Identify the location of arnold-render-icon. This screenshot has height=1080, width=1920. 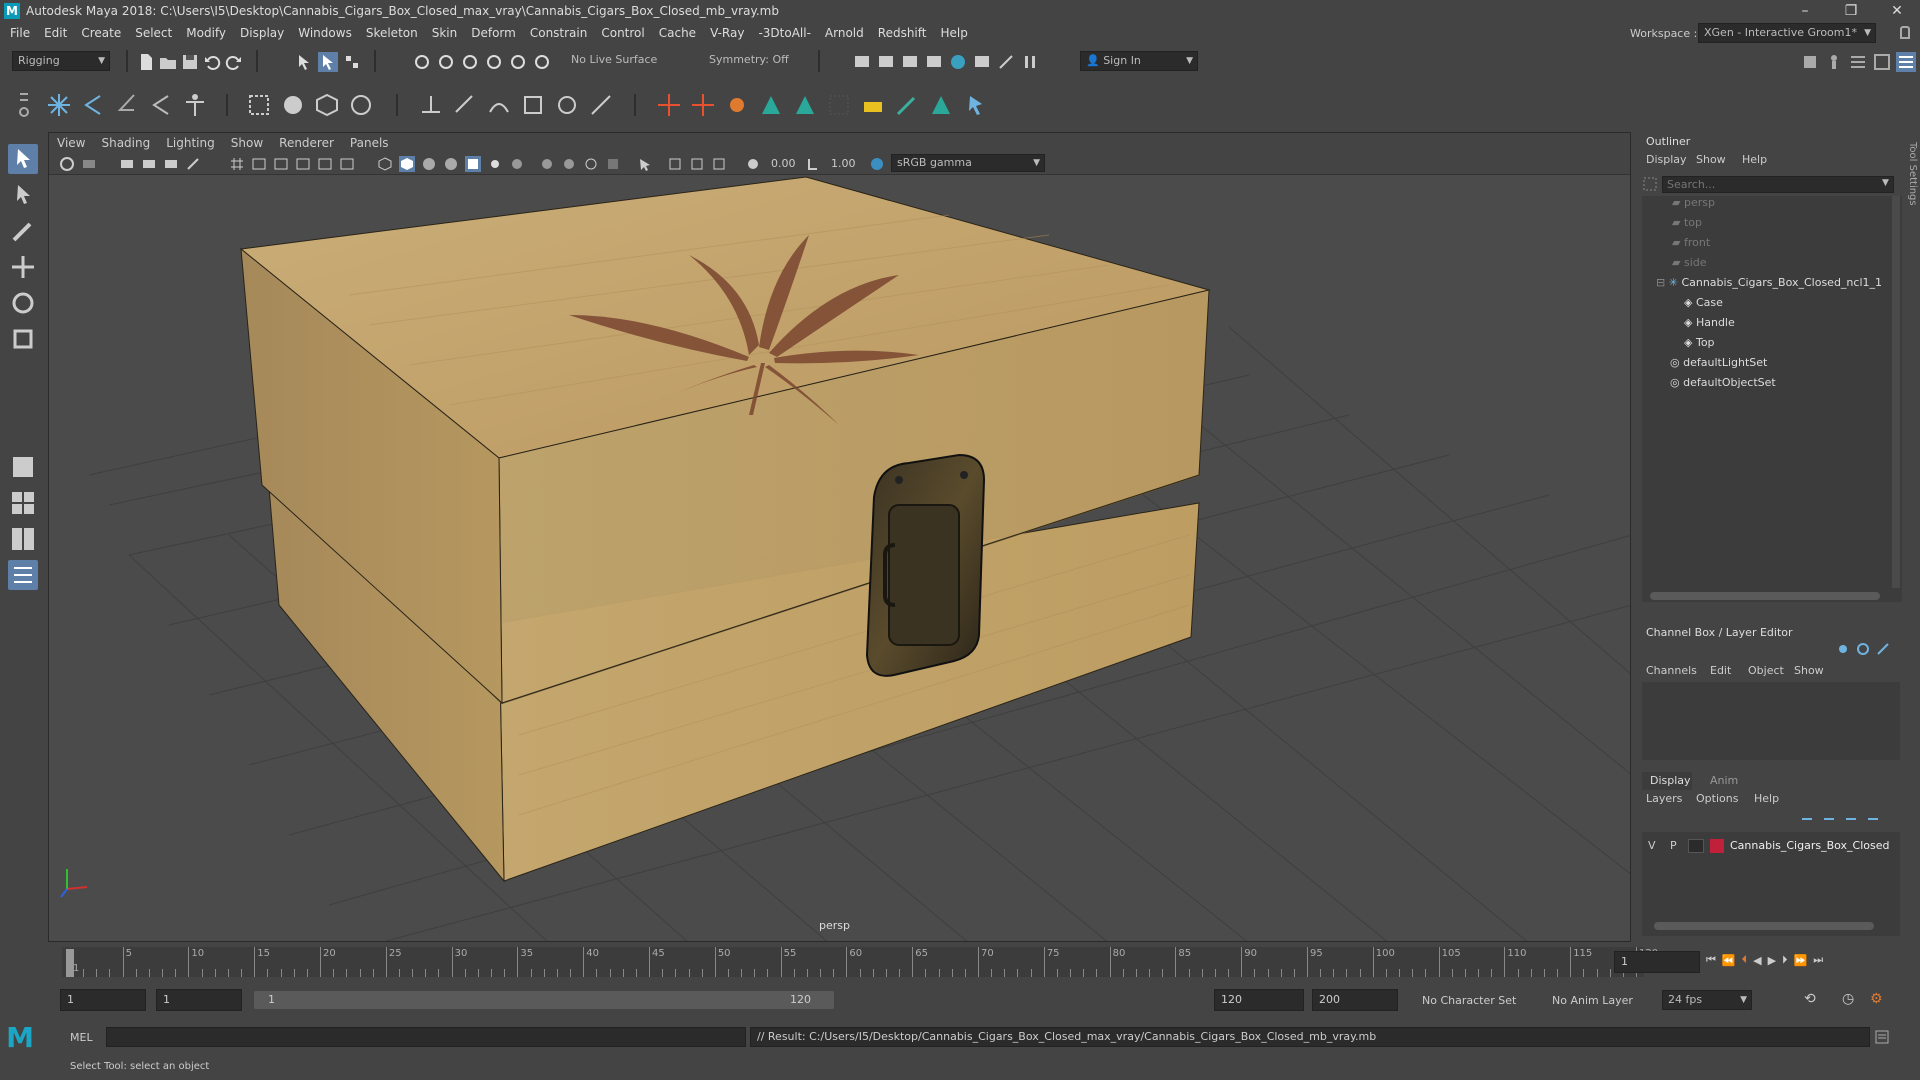
(805, 105).